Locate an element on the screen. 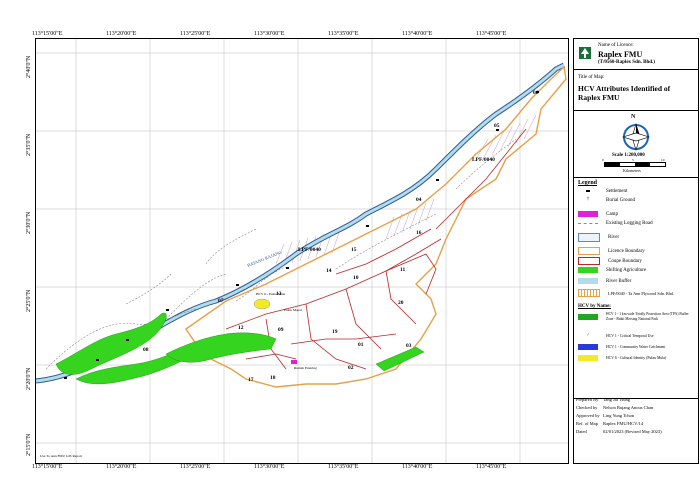  coord-bottom-4: 113°30'00"E is located at coordinates (269, 467).